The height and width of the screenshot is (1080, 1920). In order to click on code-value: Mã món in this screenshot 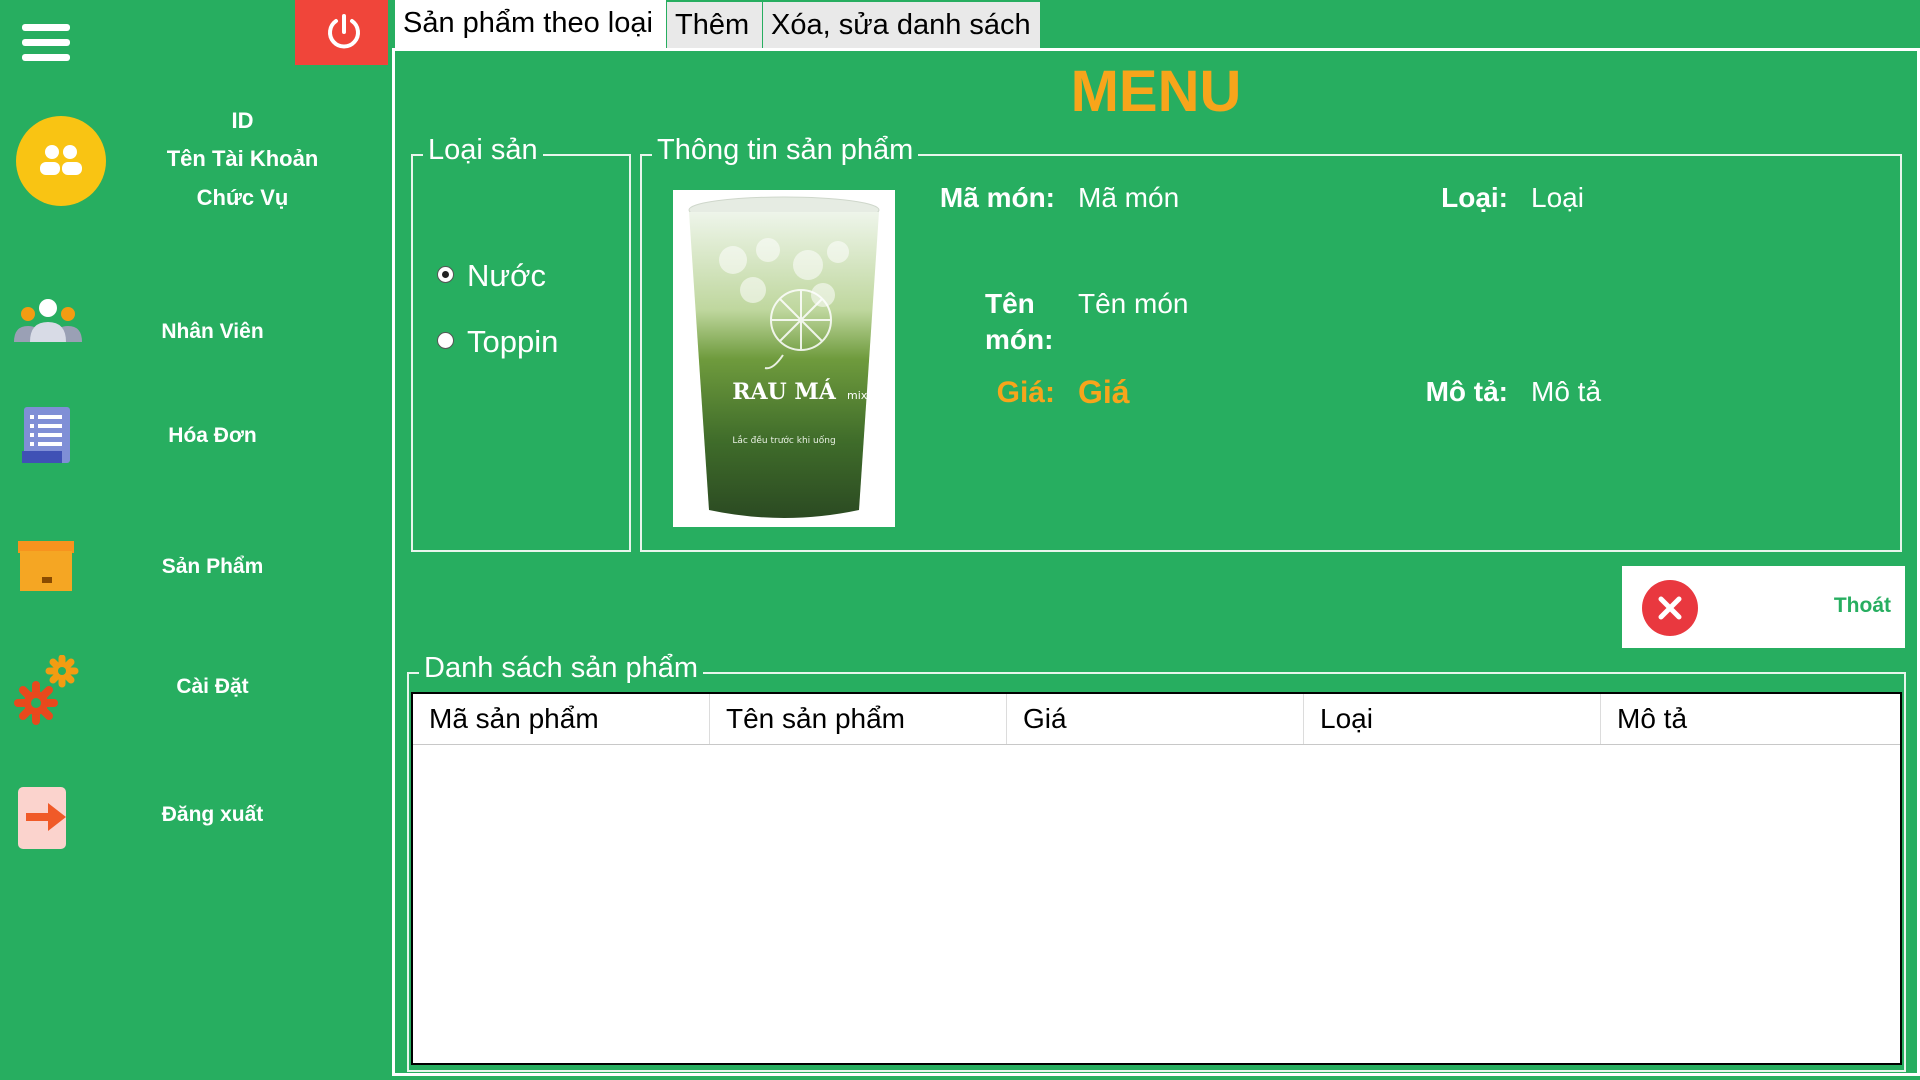, I will do `click(1129, 197)`.